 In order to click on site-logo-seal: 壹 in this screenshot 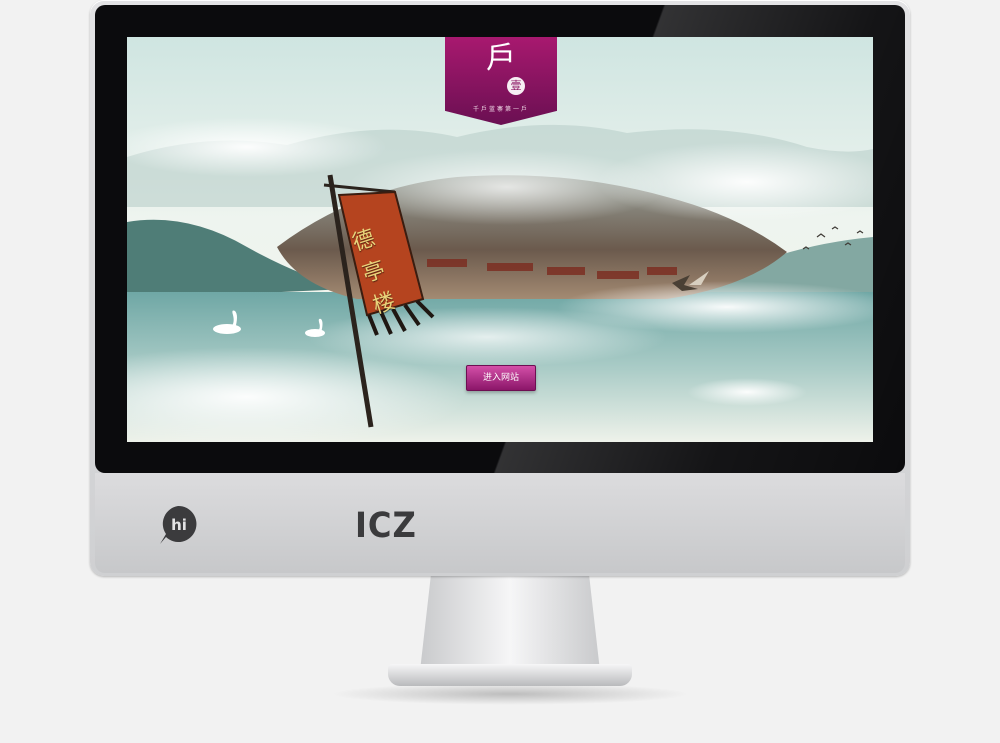, I will do `click(516, 86)`.